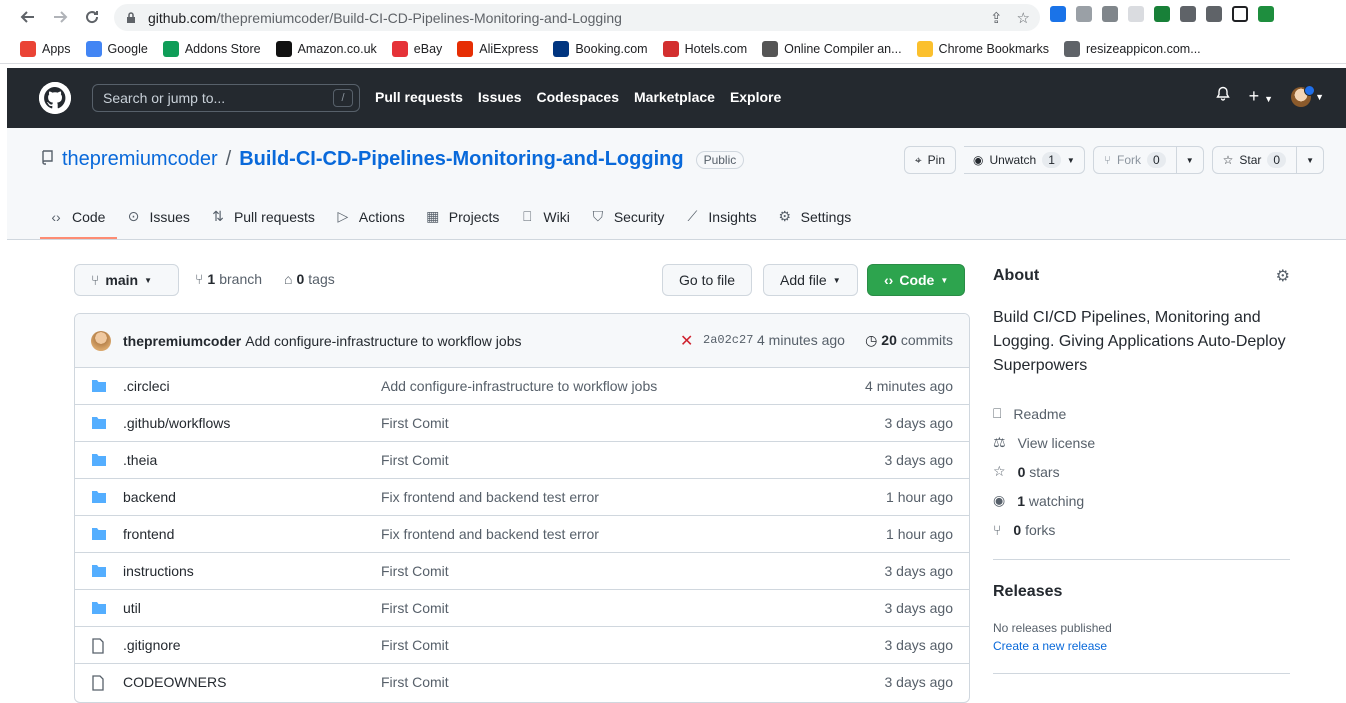 The height and width of the screenshot is (703, 1346). What do you see at coordinates (755, 97) in the screenshot?
I see `nav-item: Explore` at bounding box center [755, 97].